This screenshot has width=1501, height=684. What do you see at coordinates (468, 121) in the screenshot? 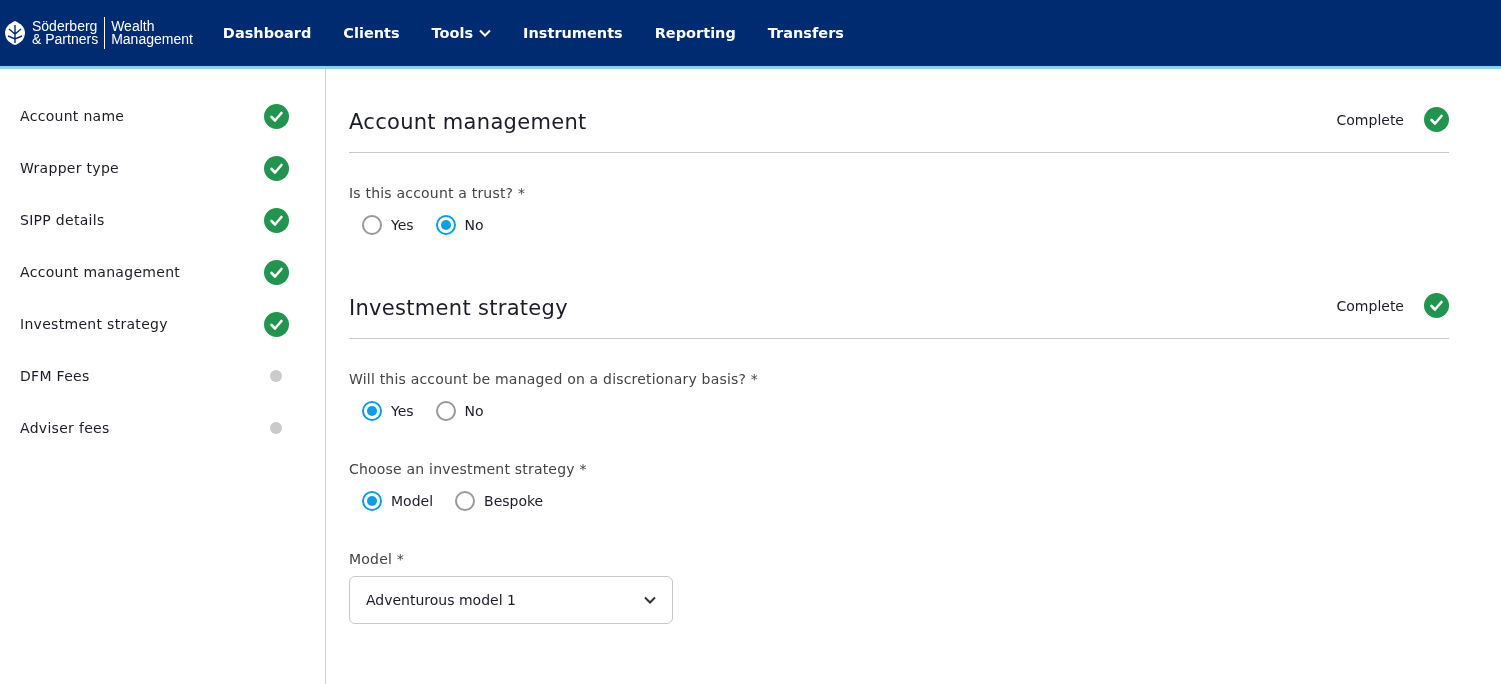
I see `section-title: Account management` at bounding box center [468, 121].